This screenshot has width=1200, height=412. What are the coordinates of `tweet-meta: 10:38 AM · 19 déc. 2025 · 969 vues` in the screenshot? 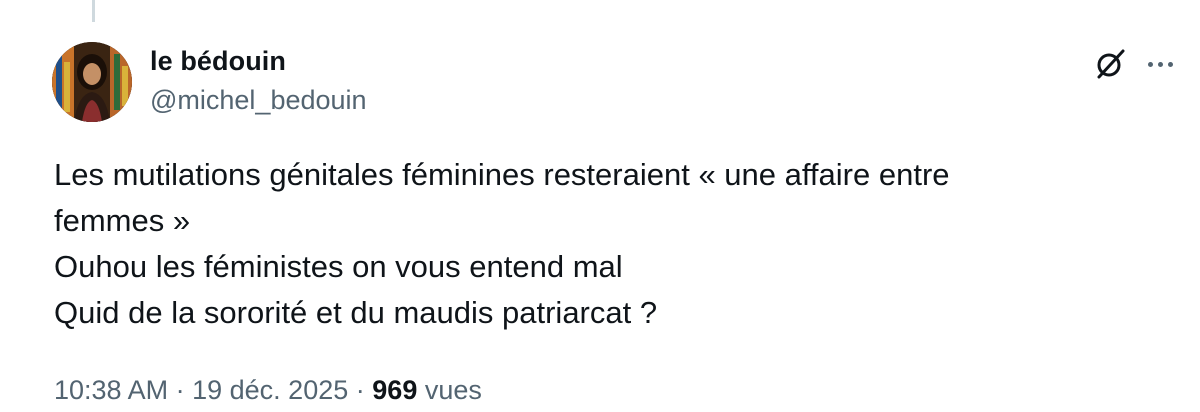 It's located at (268, 390).